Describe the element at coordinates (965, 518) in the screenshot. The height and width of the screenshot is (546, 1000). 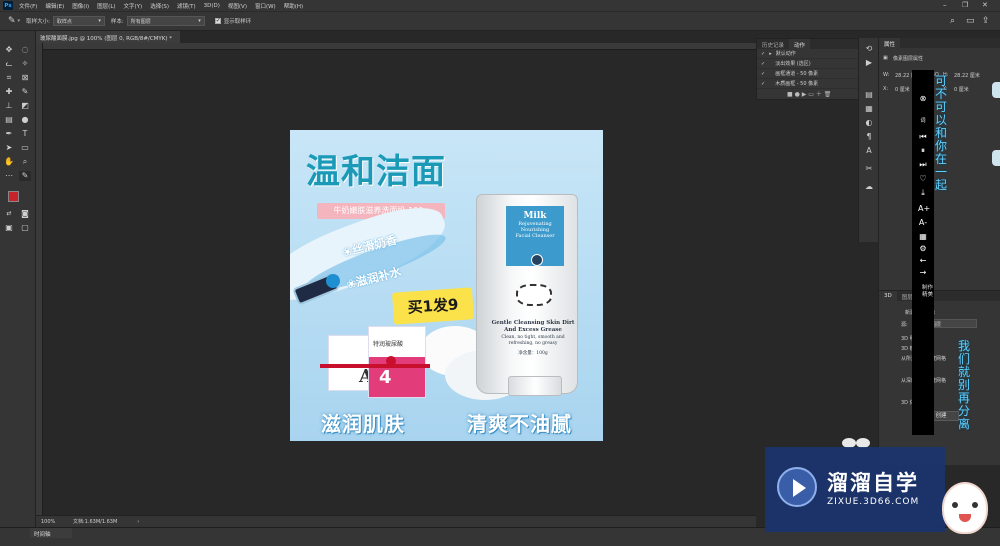
I see `mascot-mouth` at that location.